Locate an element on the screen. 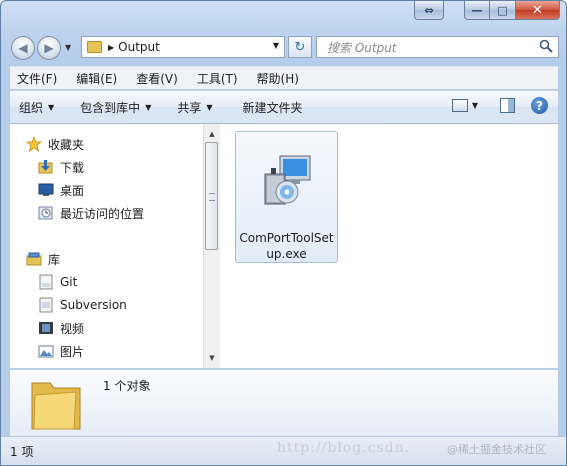 The width and height of the screenshot is (567, 466). nav-recent-places: 最近访问的位置 is located at coordinates (91, 213).